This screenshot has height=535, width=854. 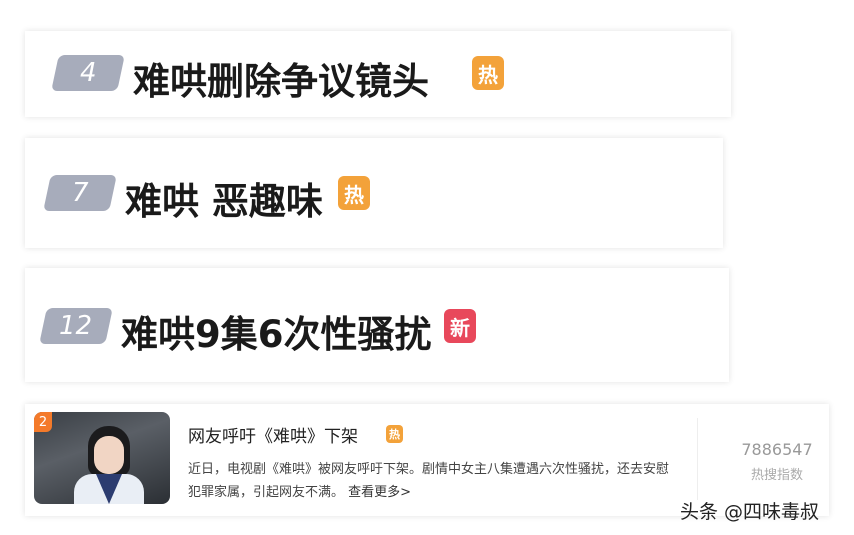 I want to click on watermark: 头条 @四味毒叔, so click(x=750, y=512).